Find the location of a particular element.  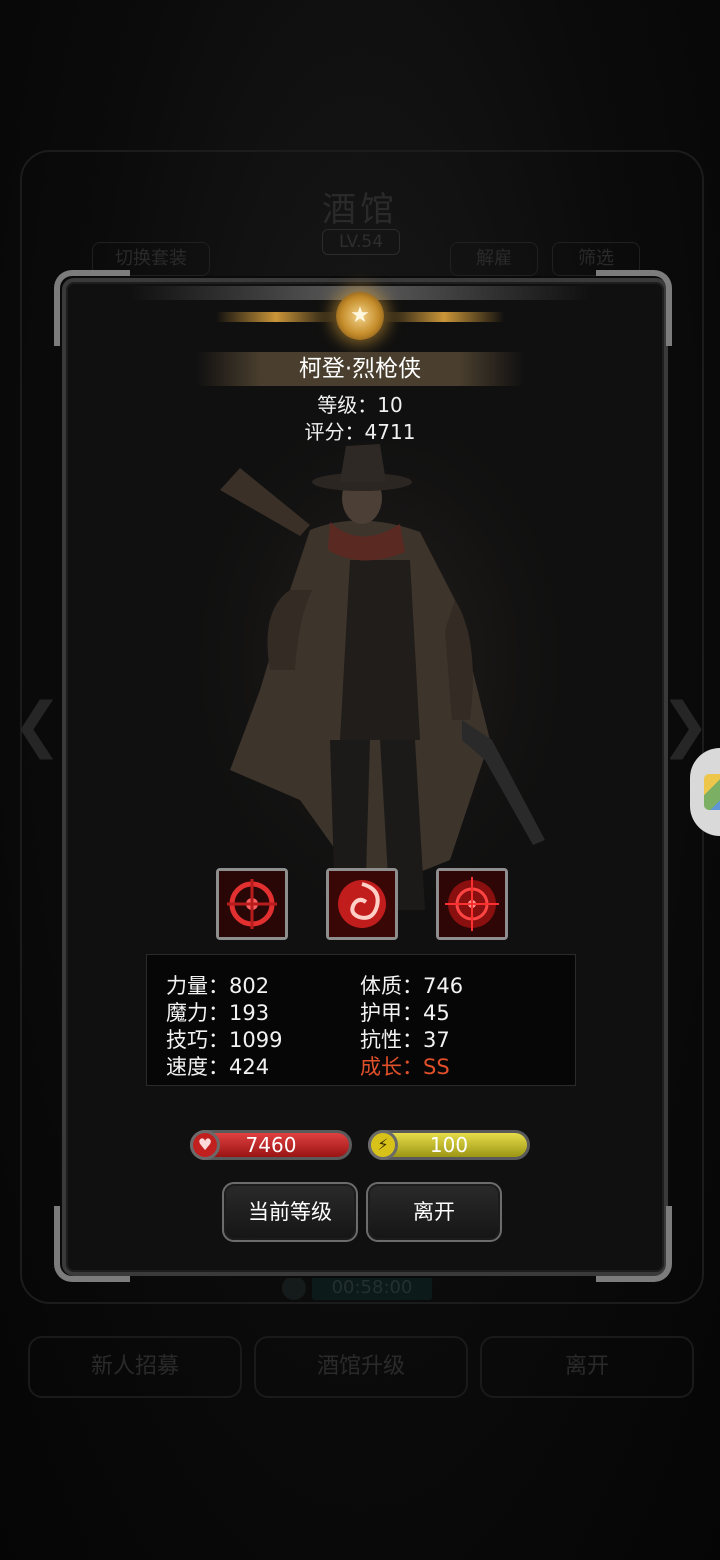

heart-icon: ♥ is located at coordinates (205, 1145).